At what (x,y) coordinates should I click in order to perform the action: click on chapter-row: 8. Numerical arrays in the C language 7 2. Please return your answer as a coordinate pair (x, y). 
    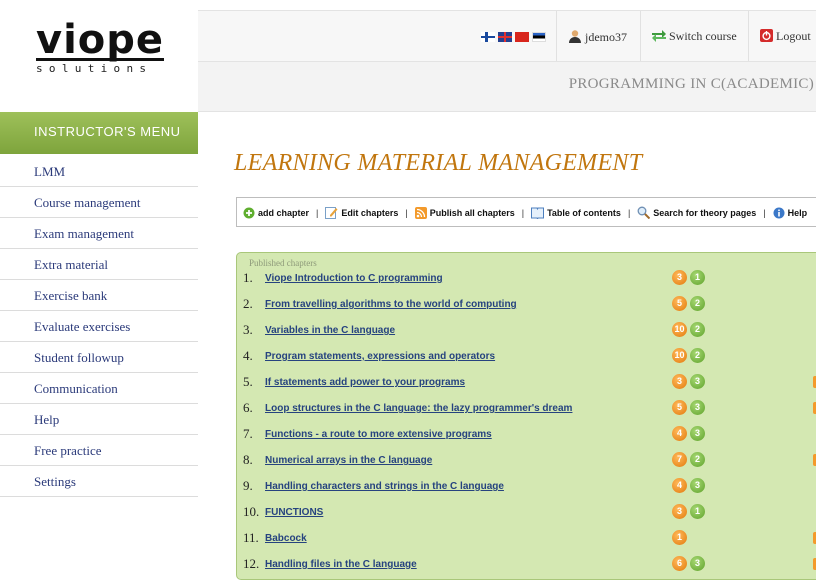
    Looking at the image, I should click on (529, 460).